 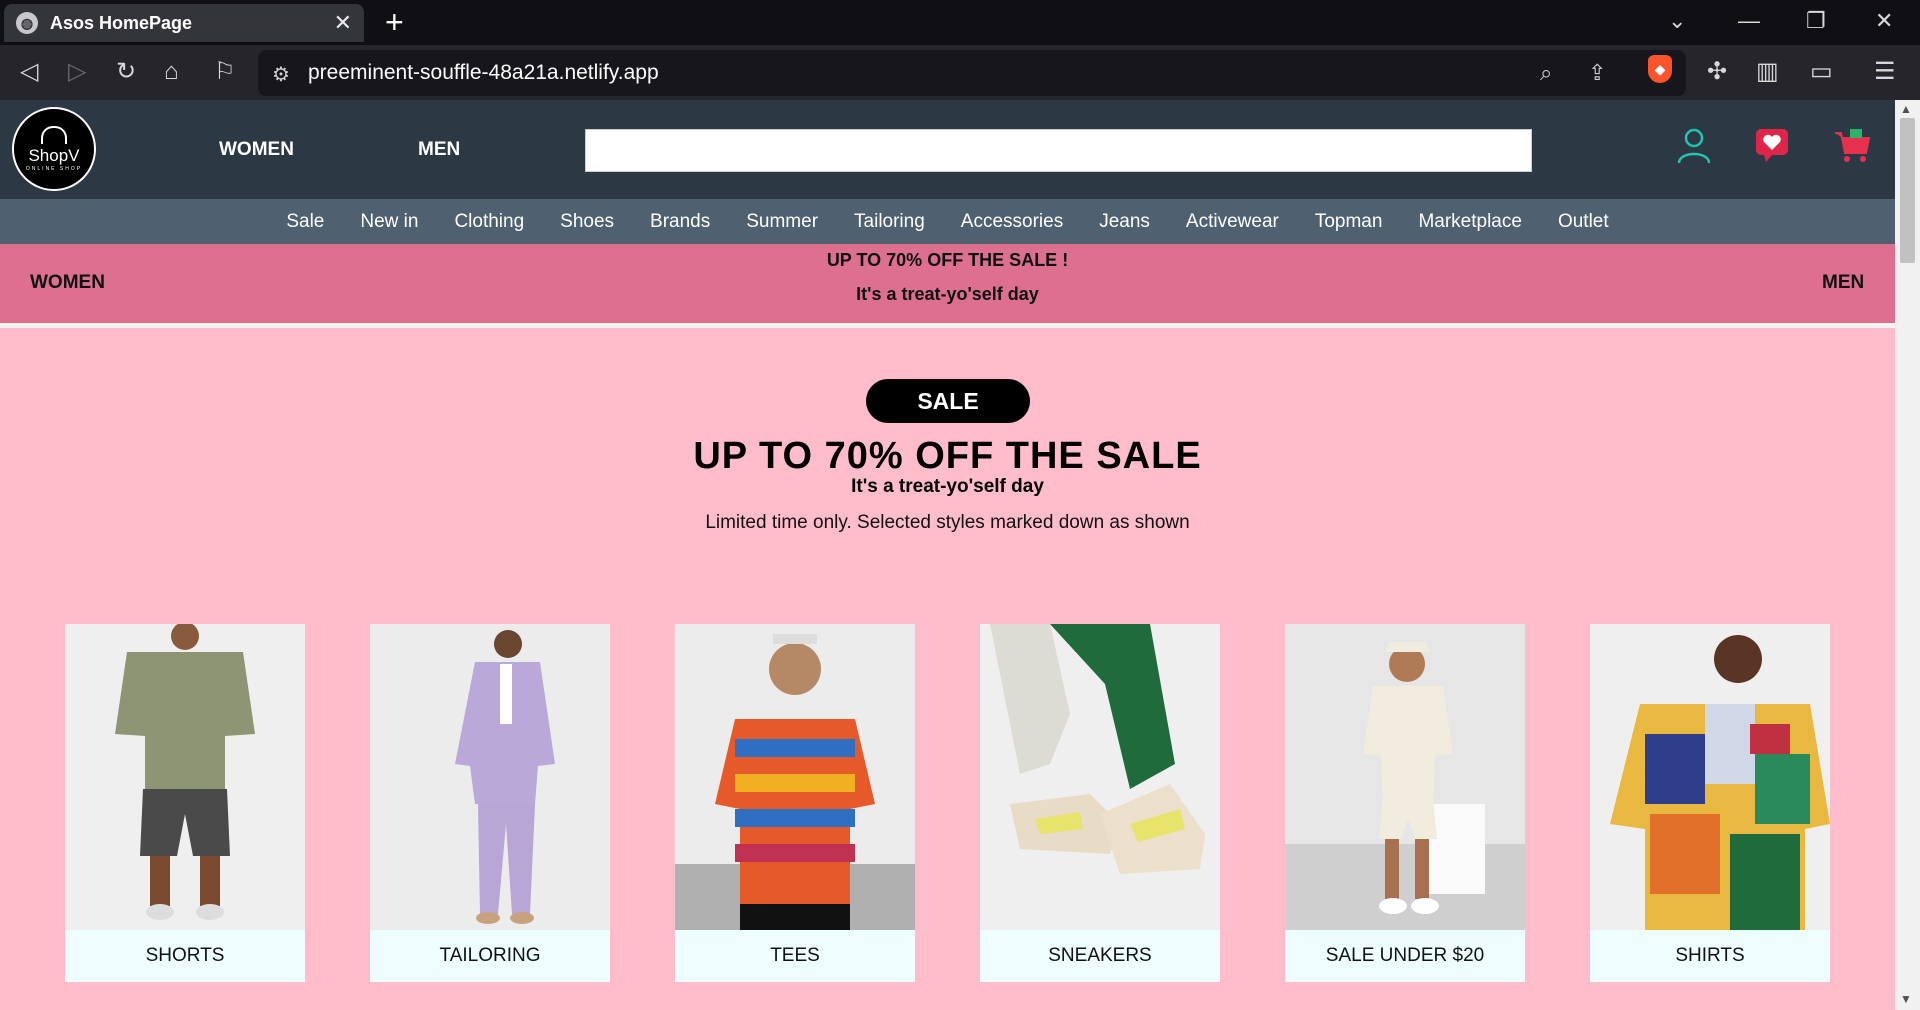 I want to click on category-card-sneakers: SNEAKERS, so click(x=1100, y=803).